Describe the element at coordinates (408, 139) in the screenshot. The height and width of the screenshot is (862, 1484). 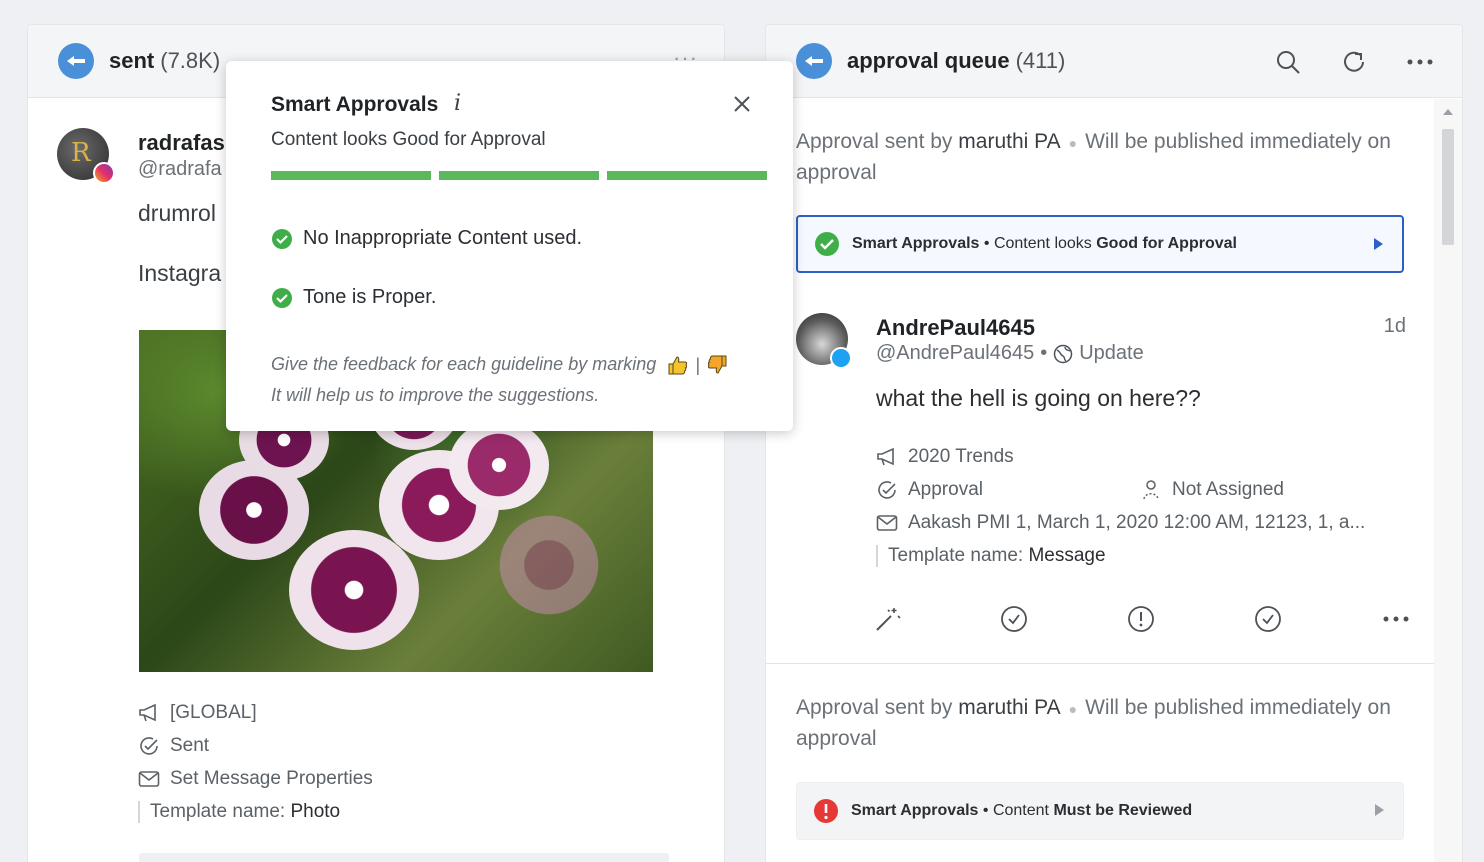
I see `popover-subtitle: Content looks Good for Approval` at that location.